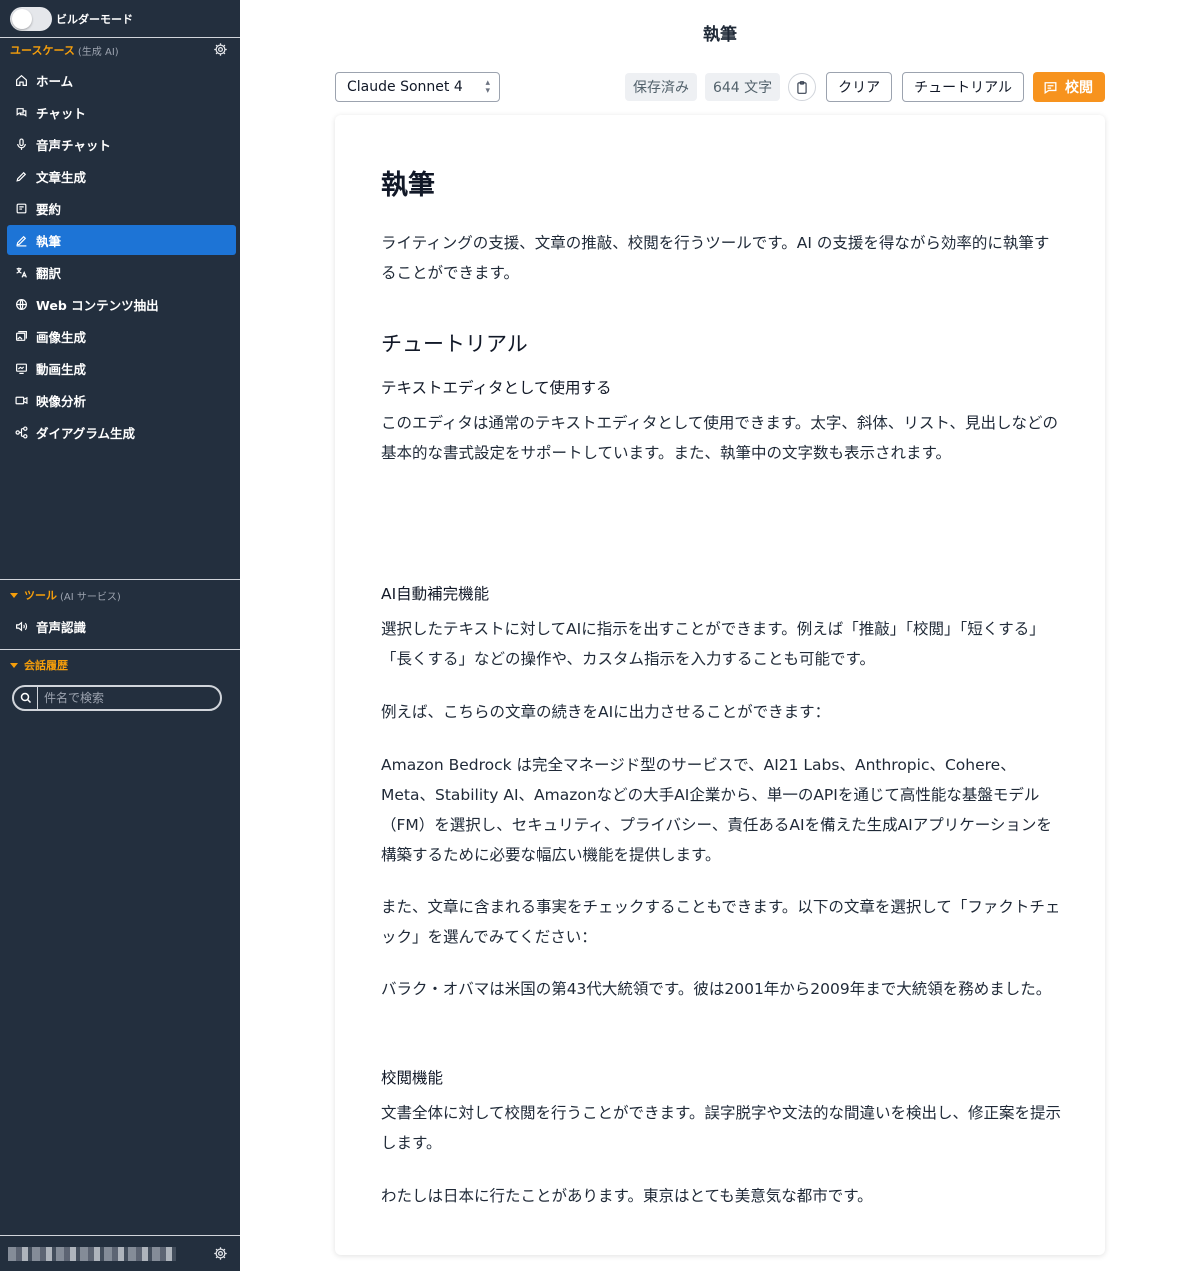 The image size is (1200, 1271). What do you see at coordinates (61, 369) in the screenshot?
I see `sidebar-item-label: 動画生成` at bounding box center [61, 369].